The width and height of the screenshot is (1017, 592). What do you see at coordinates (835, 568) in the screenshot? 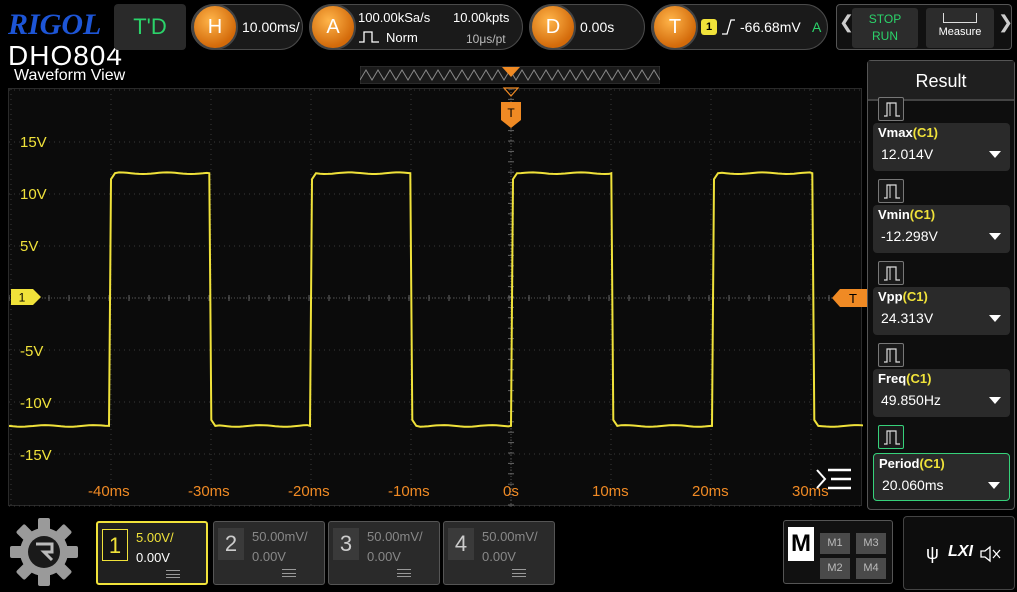
I see `math-m2-button: M2` at bounding box center [835, 568].